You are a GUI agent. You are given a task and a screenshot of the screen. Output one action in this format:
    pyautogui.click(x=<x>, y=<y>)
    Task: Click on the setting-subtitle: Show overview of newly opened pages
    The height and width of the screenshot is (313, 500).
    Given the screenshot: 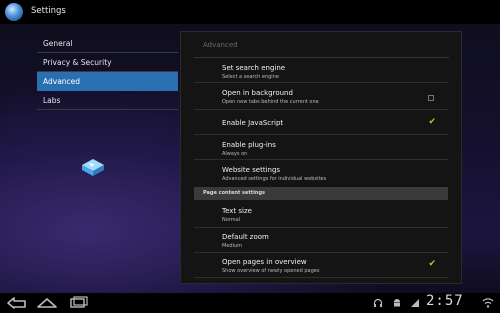 What is the action you would take?
    pyautogui.click(x=271, y=271)
    